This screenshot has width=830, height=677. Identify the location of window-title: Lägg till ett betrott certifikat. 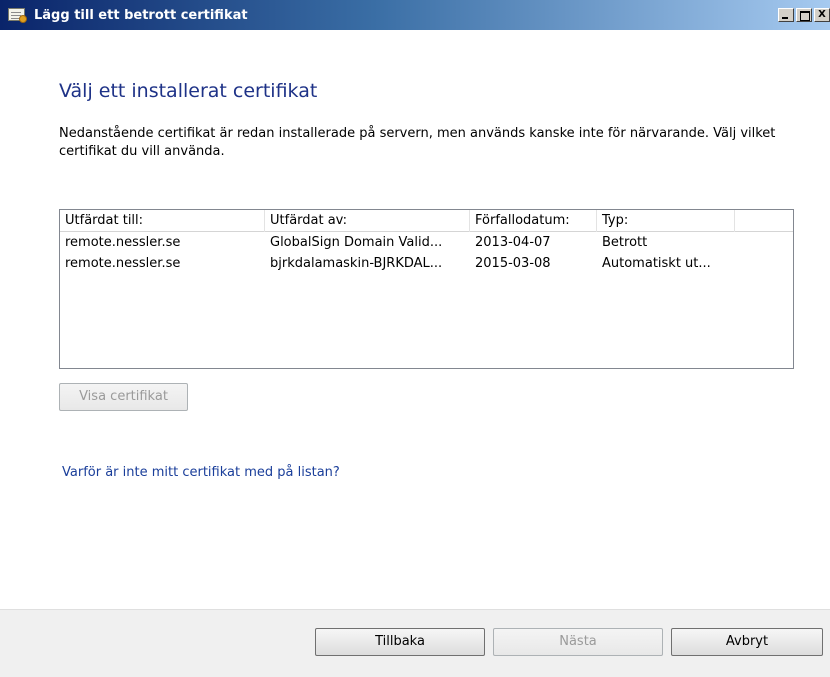
(141, 15).